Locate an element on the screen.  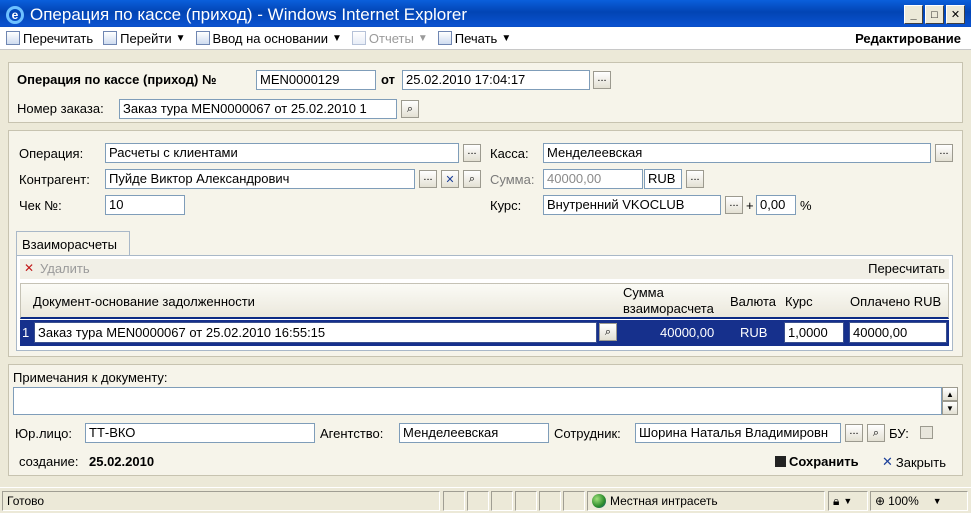
based-on-icon is located at coordinates (202, 38).